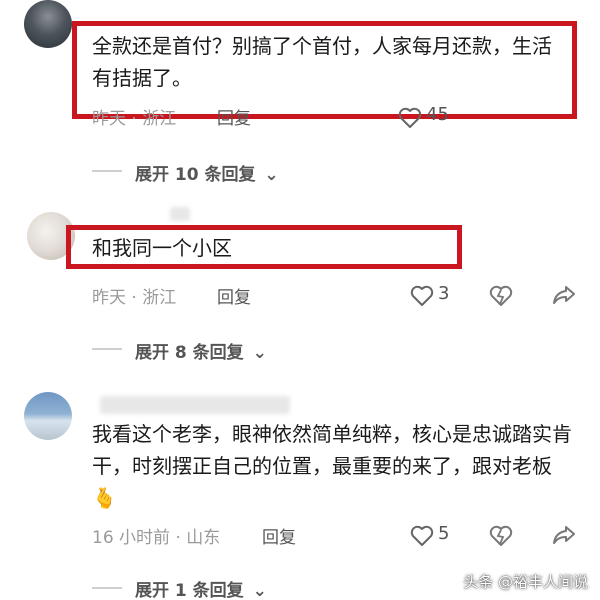 Image resolution: width=600 pixels, height=600 pixels. Describe the element at coordinates (195, 175) in the screenshot. I see `expand-replies-label: 展开 10 条回复` at that location.